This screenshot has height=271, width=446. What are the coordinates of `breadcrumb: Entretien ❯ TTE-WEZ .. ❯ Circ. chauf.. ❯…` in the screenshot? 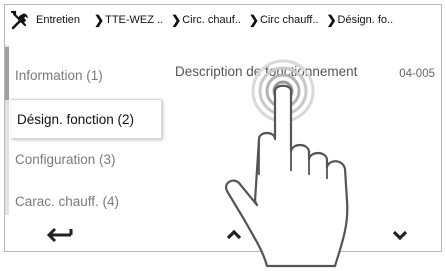 It's located at (223, 20).